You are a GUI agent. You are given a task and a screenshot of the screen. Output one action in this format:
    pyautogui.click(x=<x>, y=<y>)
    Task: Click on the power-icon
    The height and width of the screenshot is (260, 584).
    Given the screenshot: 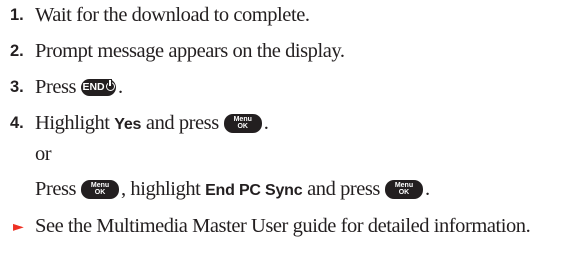 What is the action you would take?
    pyautogui.click(x=110, y=85)
    